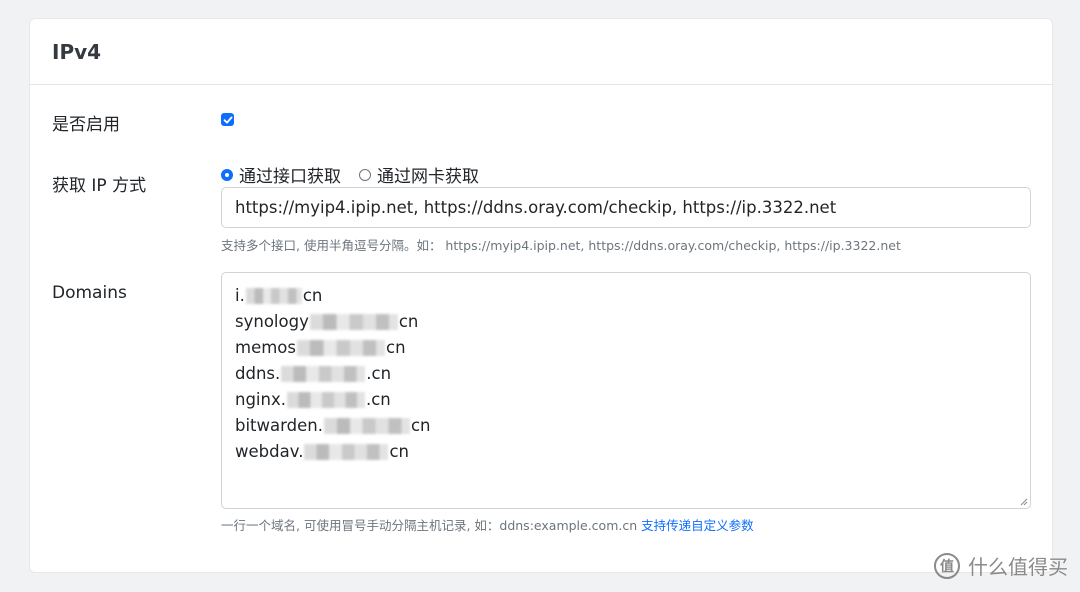 This screenshot has height=592, width=1080. I want to click on ip-method-radio-group: 通过接口获取 通过网卡获取, so click(359, 174).